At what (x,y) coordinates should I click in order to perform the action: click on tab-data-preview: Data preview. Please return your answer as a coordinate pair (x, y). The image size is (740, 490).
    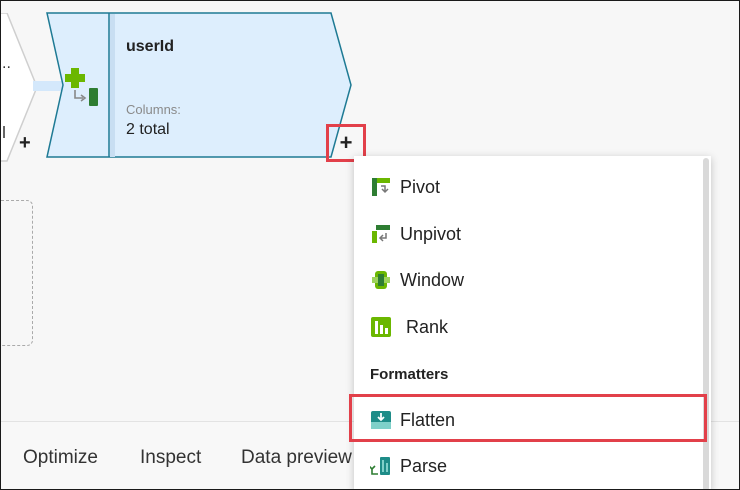
    Looking at the image, I should click on (296, 458).